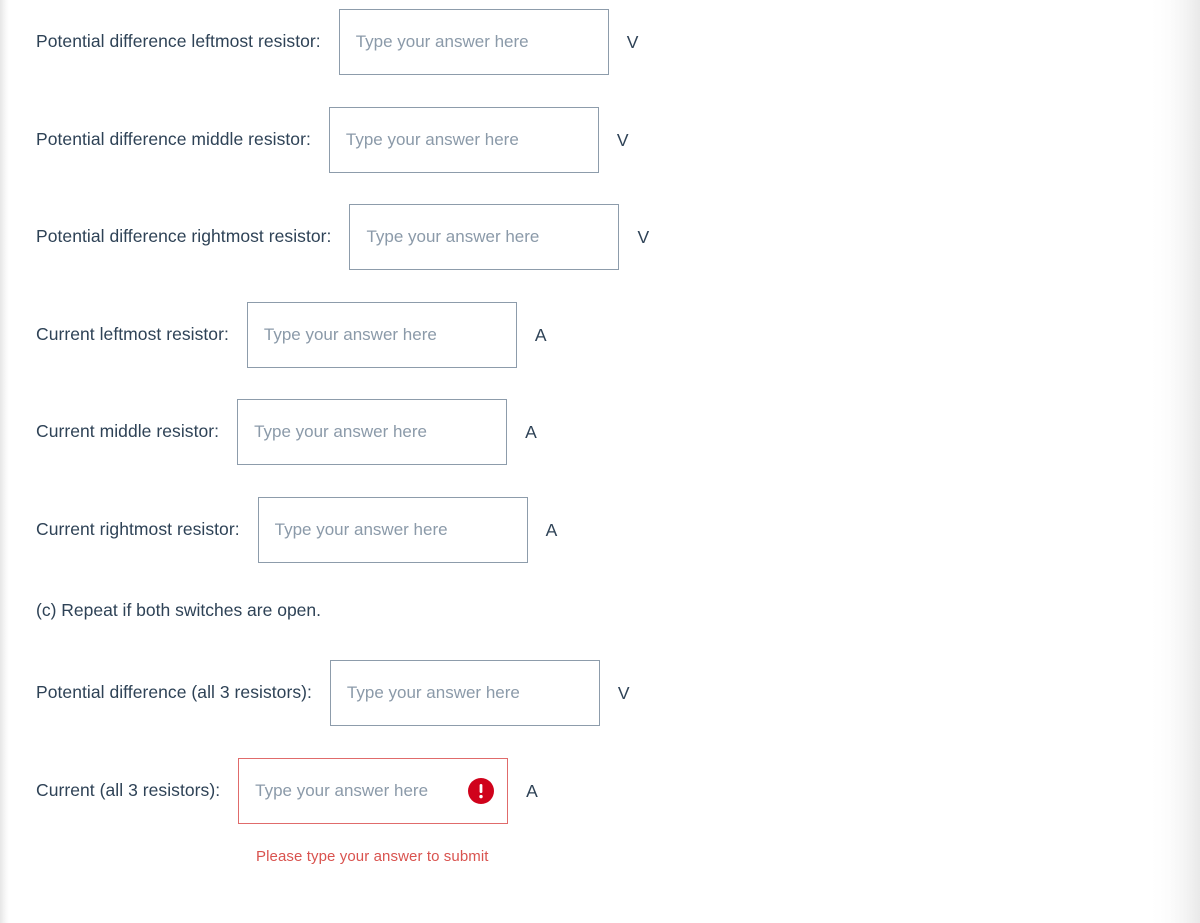  Describe the element at coordinates (531, 431) in the screenshot. I see `unit-label-current-middle: A` at that location.